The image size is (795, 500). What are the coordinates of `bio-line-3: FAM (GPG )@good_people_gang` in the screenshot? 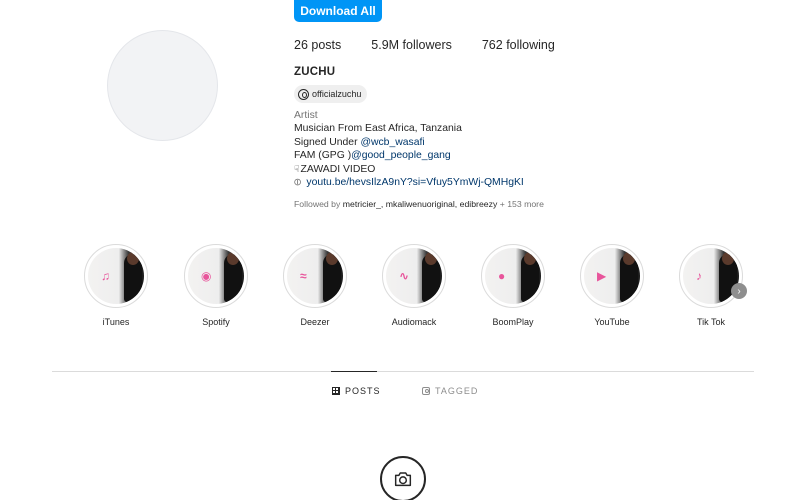 It's located at (409, 155).